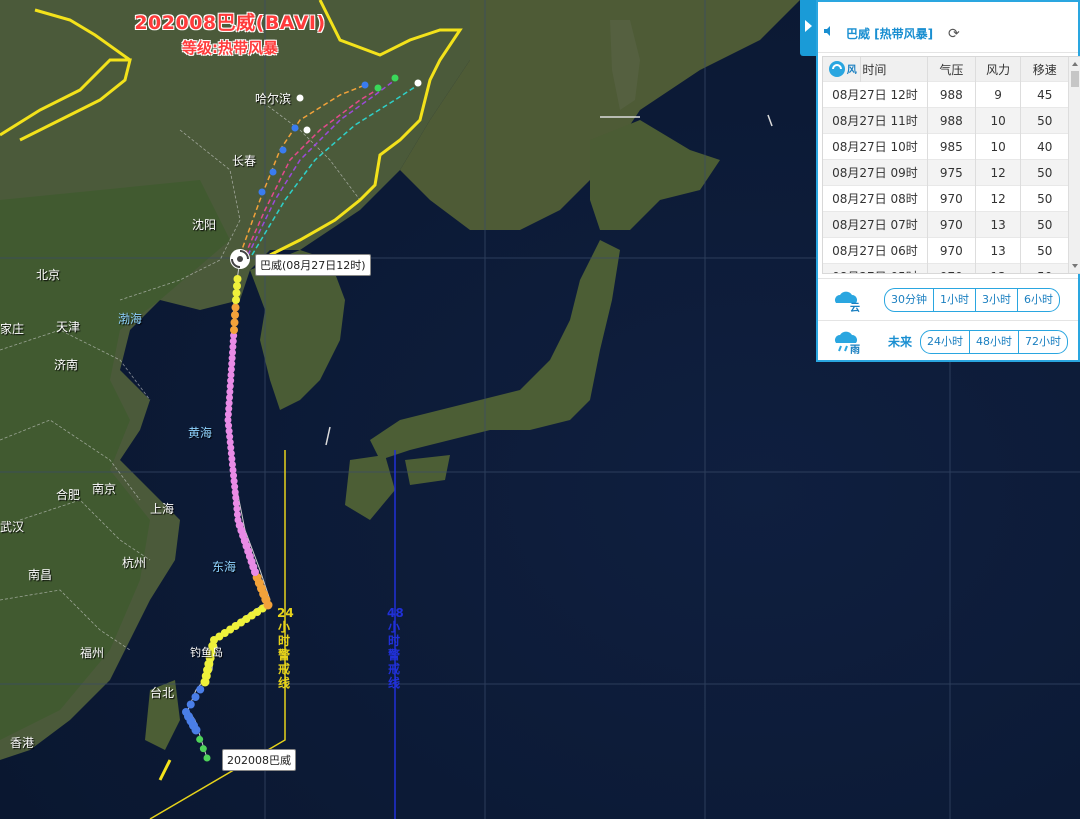 The height and width of the screenshot is (819, 1080). Describe the element at coordinates (230, 23) in the screenshot. I see `storm-name: 202008巴威(BAVI)` at that location.